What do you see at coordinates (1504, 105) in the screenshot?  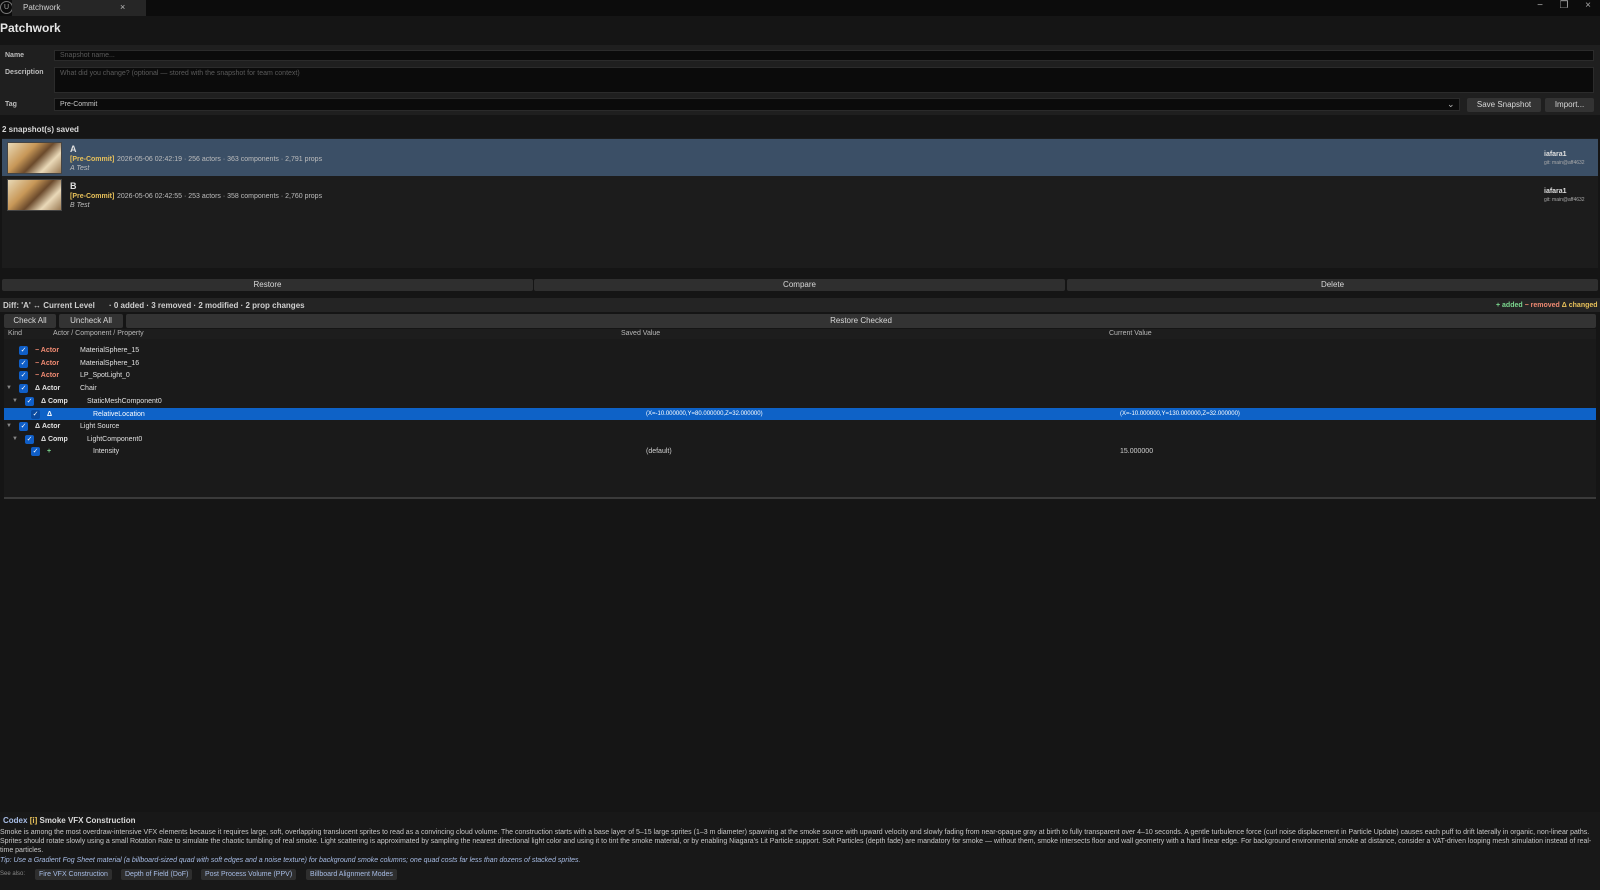 I see `save-snapshot-button: Save Snapshot` at bounding box center [1504, 105].